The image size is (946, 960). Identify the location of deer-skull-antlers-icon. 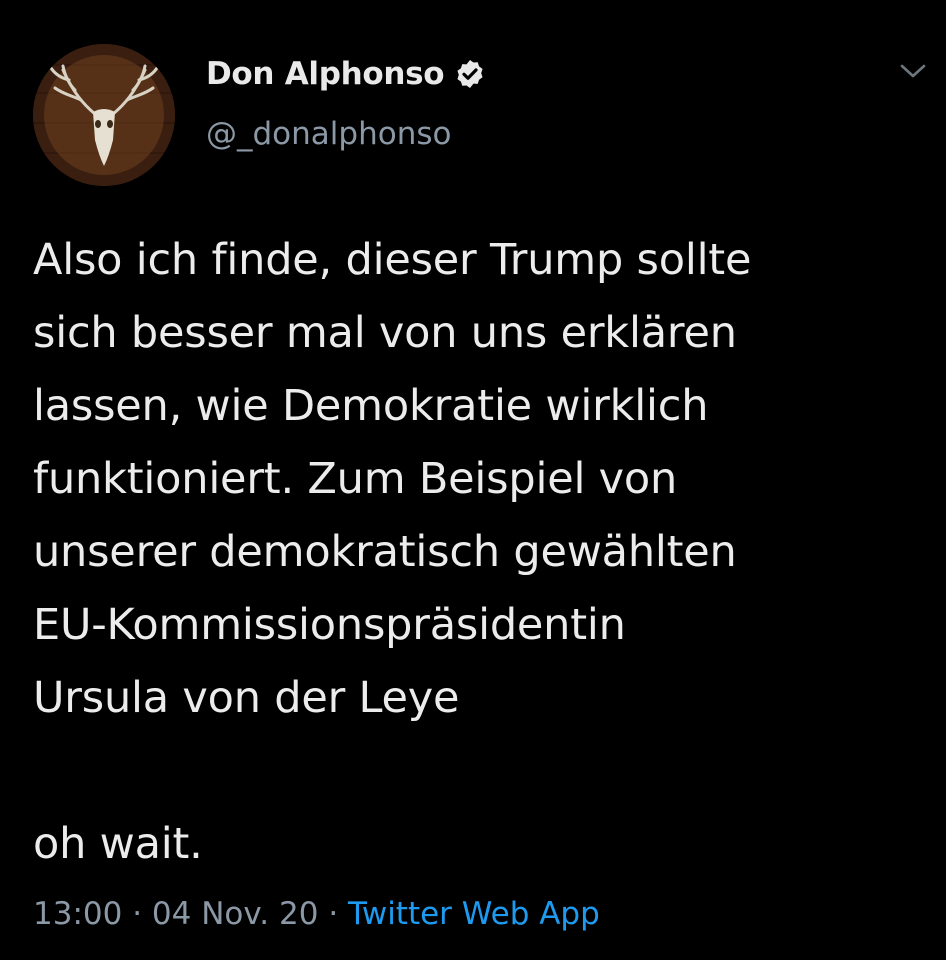
(104, 115).